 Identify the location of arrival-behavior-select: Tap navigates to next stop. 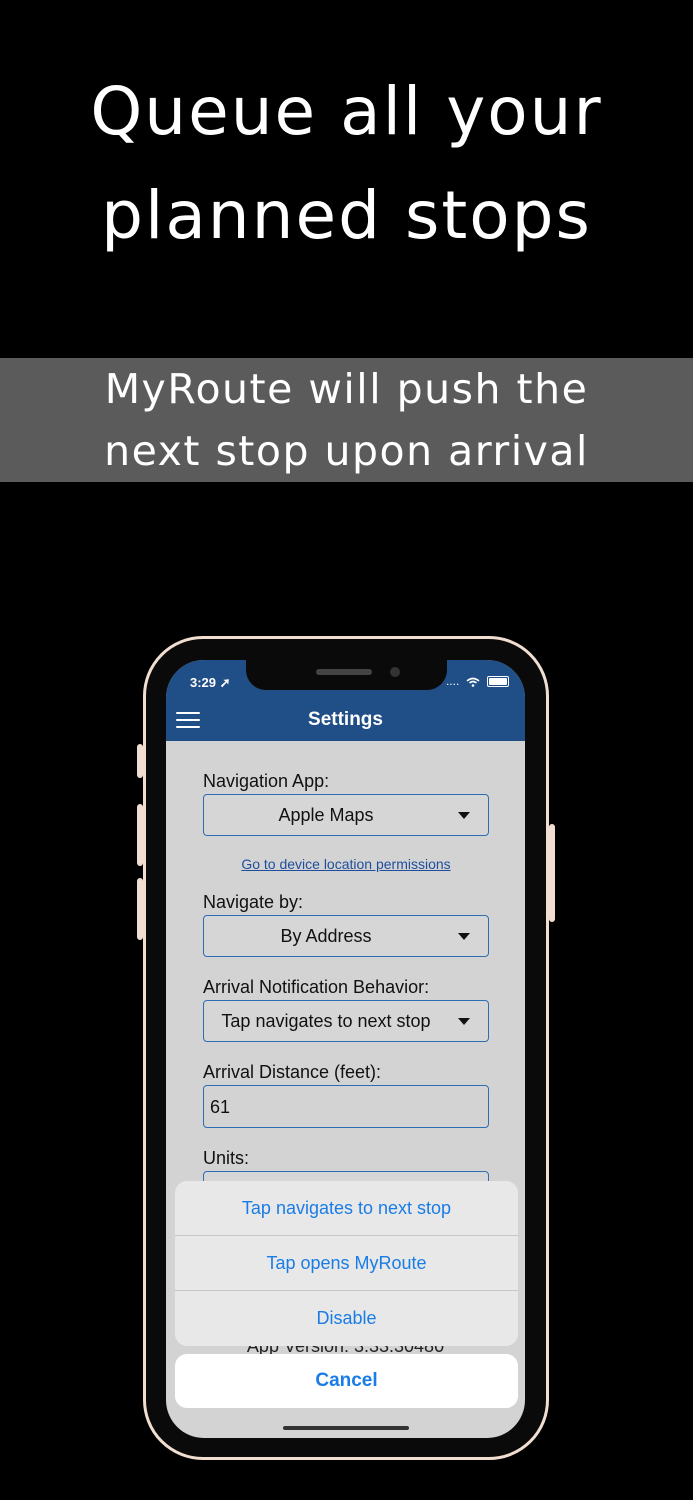
(346, 1021).